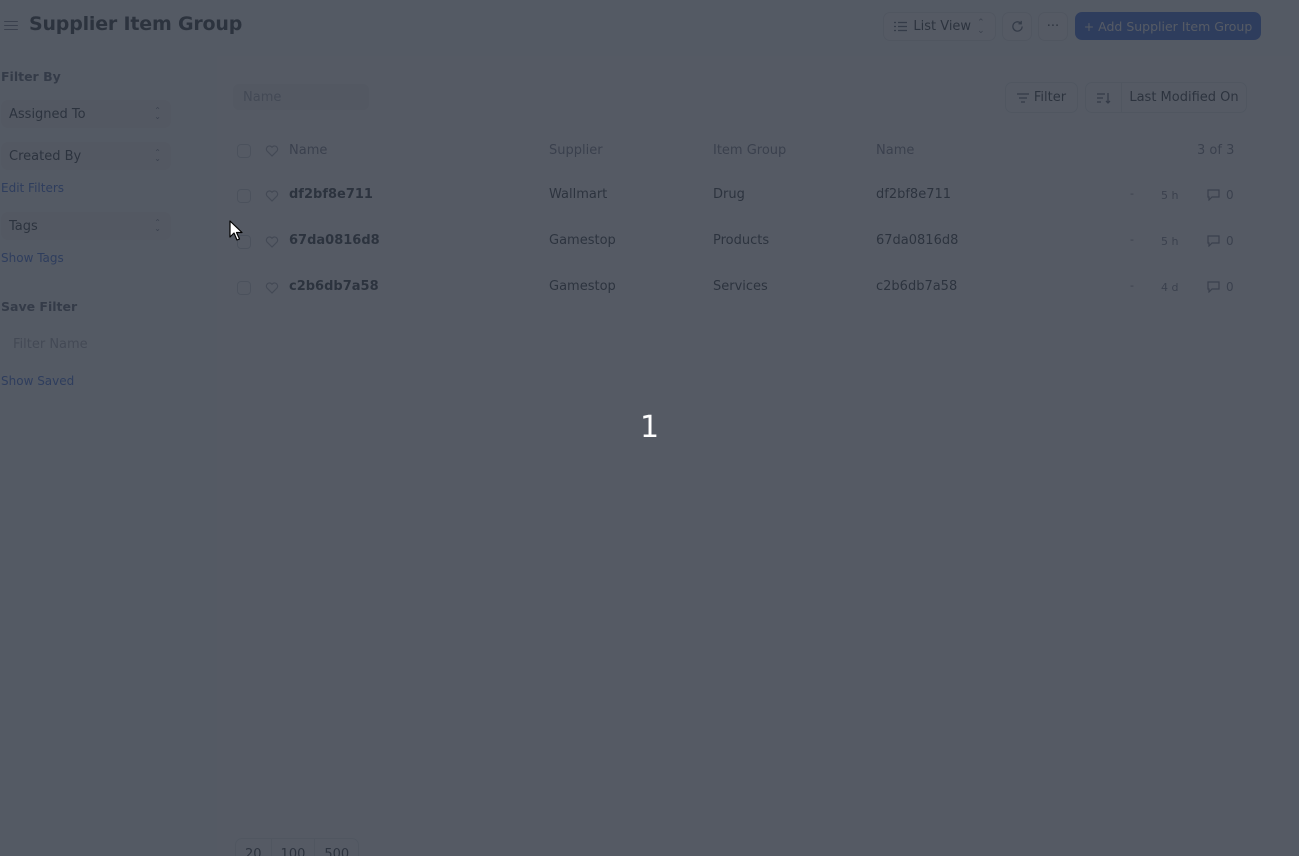  I want to click on add-supplier-item-group-button: + Add Supplier Item Group, so click(1168, 26).